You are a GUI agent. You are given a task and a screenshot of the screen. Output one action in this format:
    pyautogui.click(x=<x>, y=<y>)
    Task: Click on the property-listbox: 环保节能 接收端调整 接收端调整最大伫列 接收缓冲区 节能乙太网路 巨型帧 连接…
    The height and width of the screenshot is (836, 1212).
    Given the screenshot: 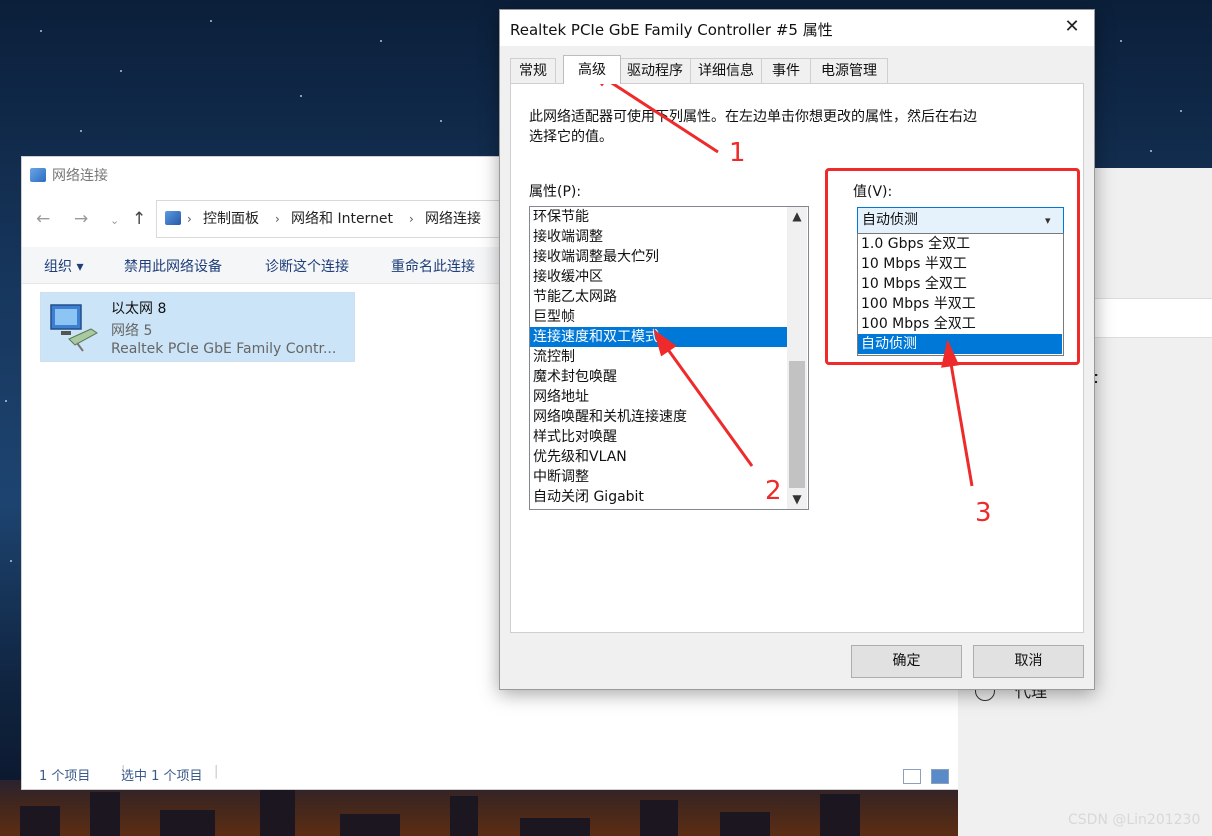 What is the action you would take?
    pyautogui.click(x=669, y=358)
    